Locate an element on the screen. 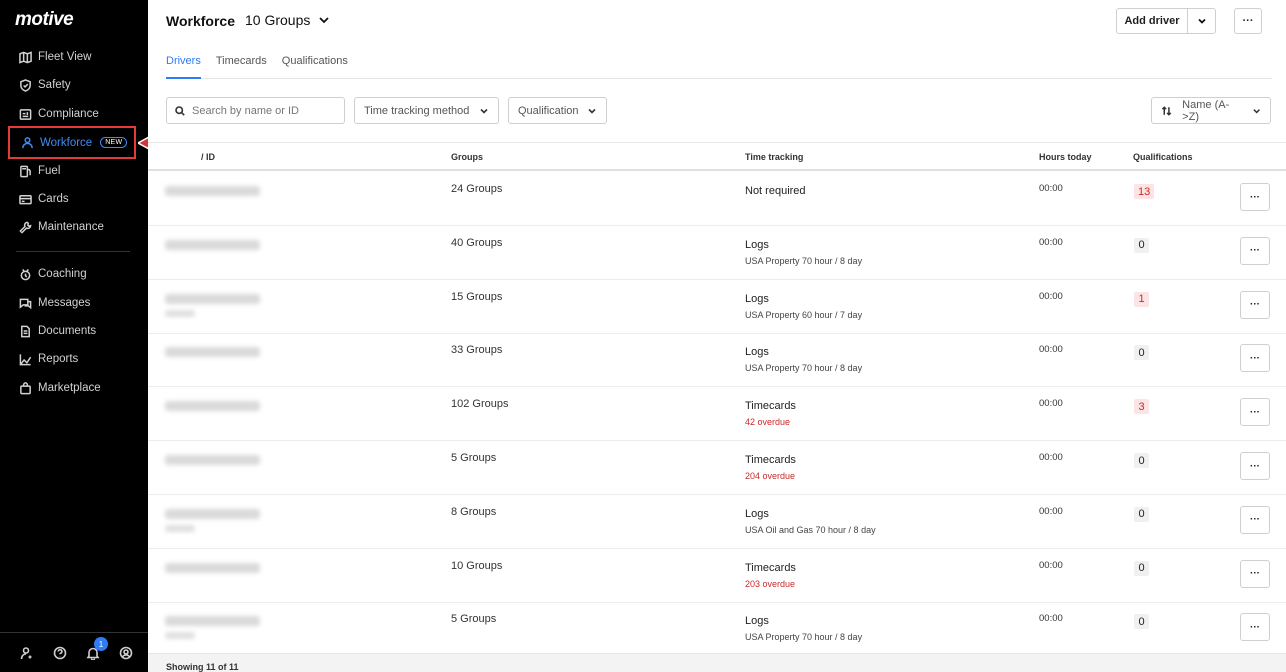 Image resolution: width=1286 pixels, height=672 pixels. help-icon is located at coordinates (59, 652).